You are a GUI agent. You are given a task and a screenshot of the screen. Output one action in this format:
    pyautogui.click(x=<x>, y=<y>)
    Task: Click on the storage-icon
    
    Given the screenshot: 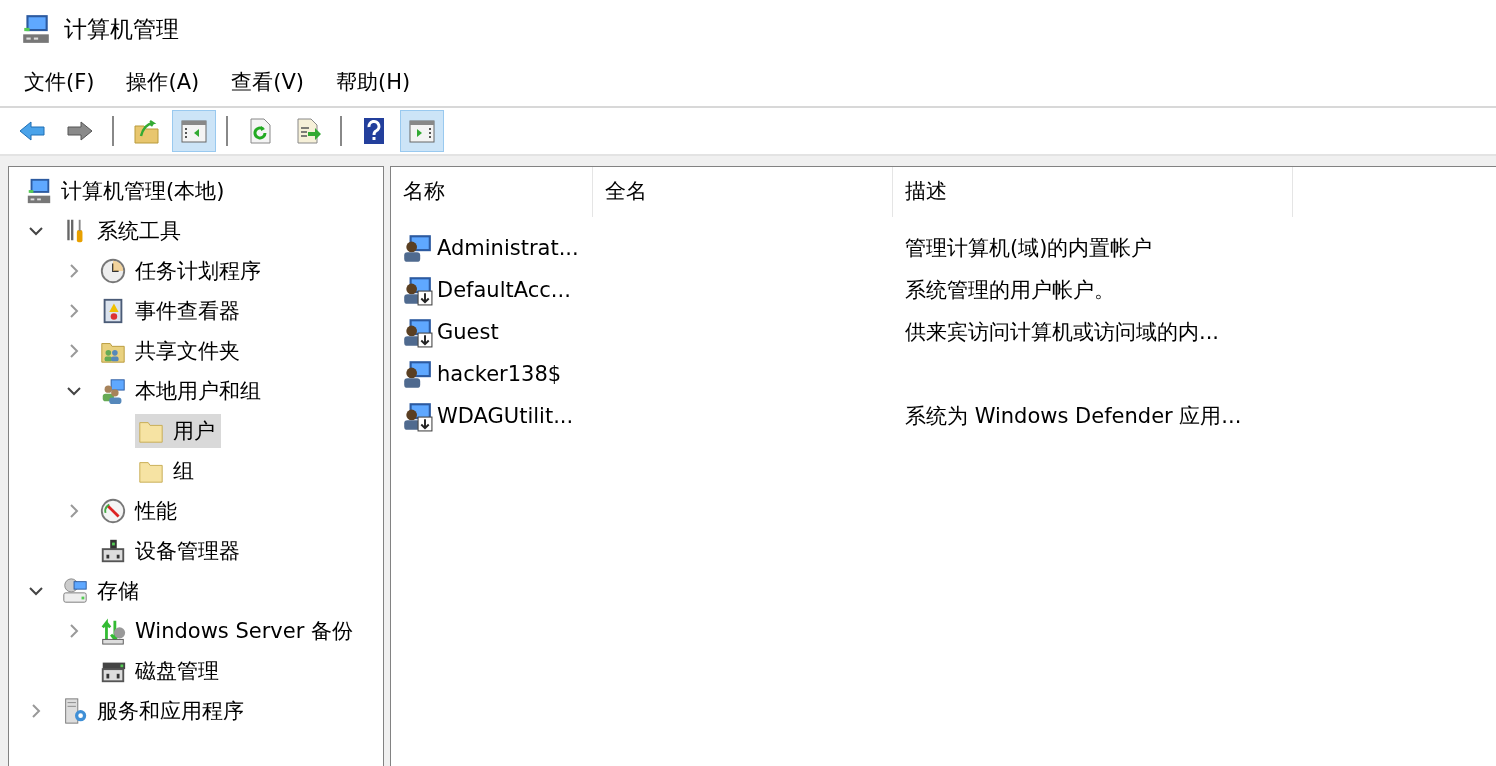 What is the action you would take?
    pyautogui.click(x=75, y=591)
    